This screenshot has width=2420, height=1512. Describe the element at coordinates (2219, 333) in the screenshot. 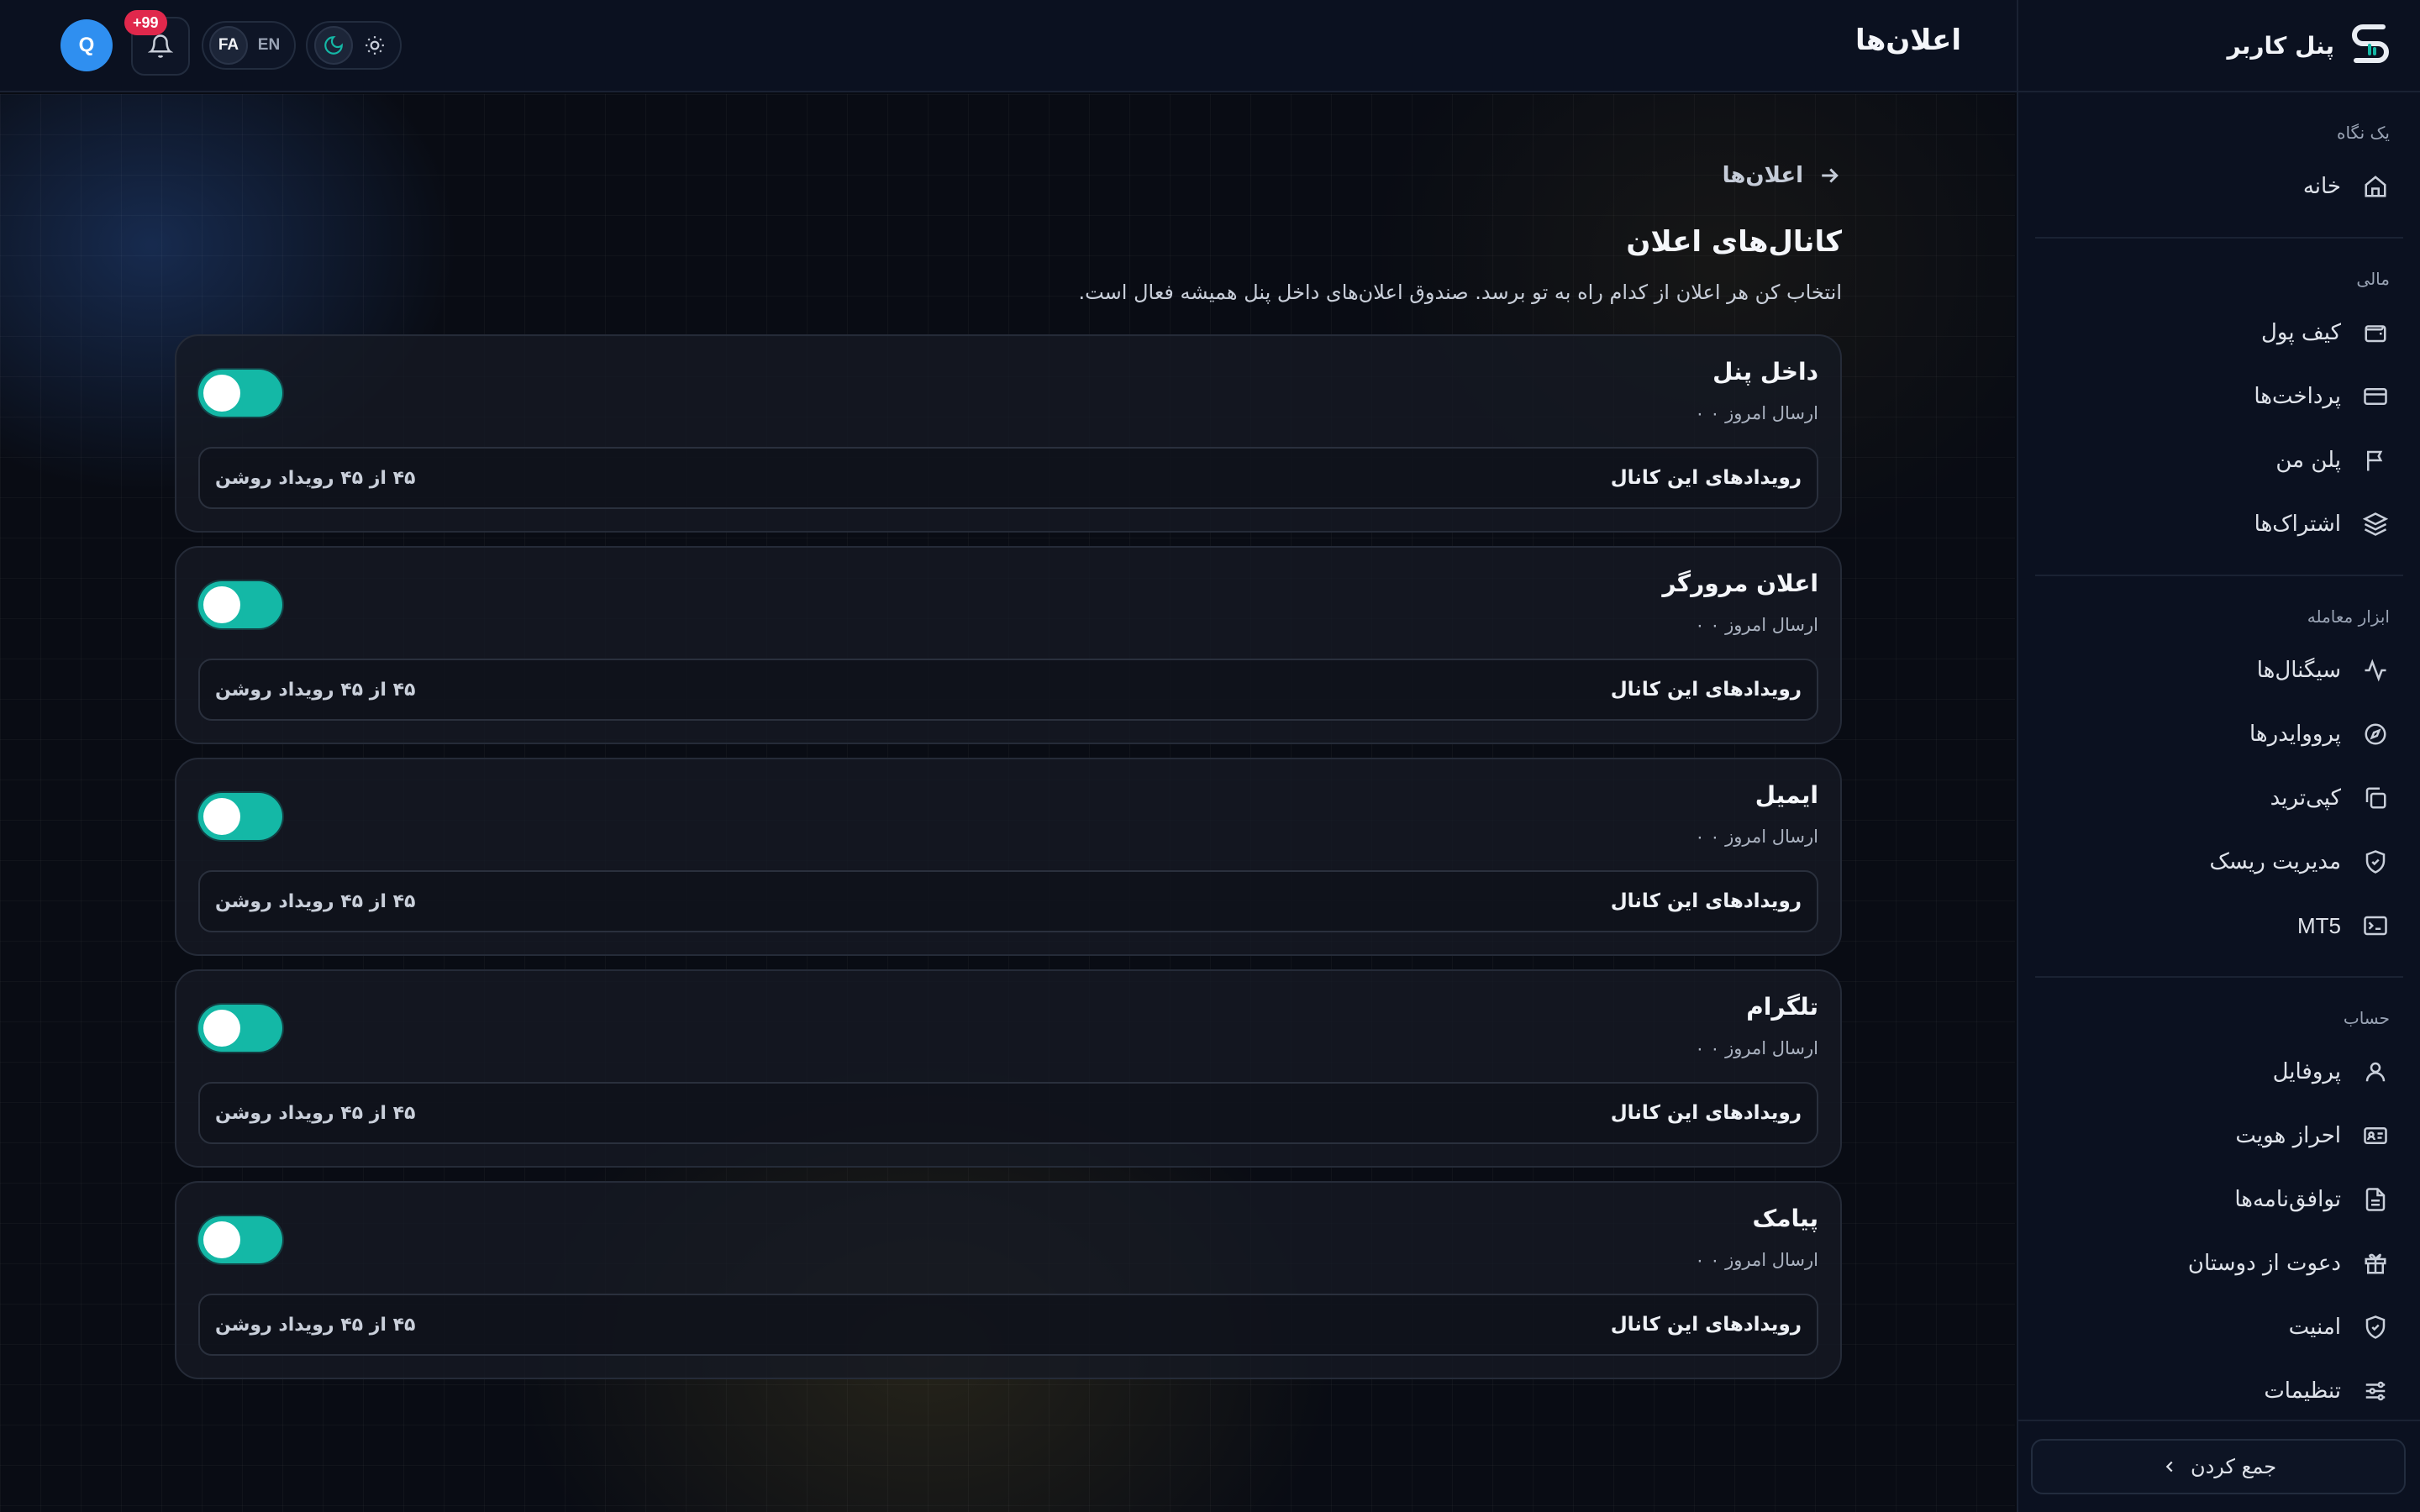

I see `sidebar-item-wallet: کیف پول` at that location.